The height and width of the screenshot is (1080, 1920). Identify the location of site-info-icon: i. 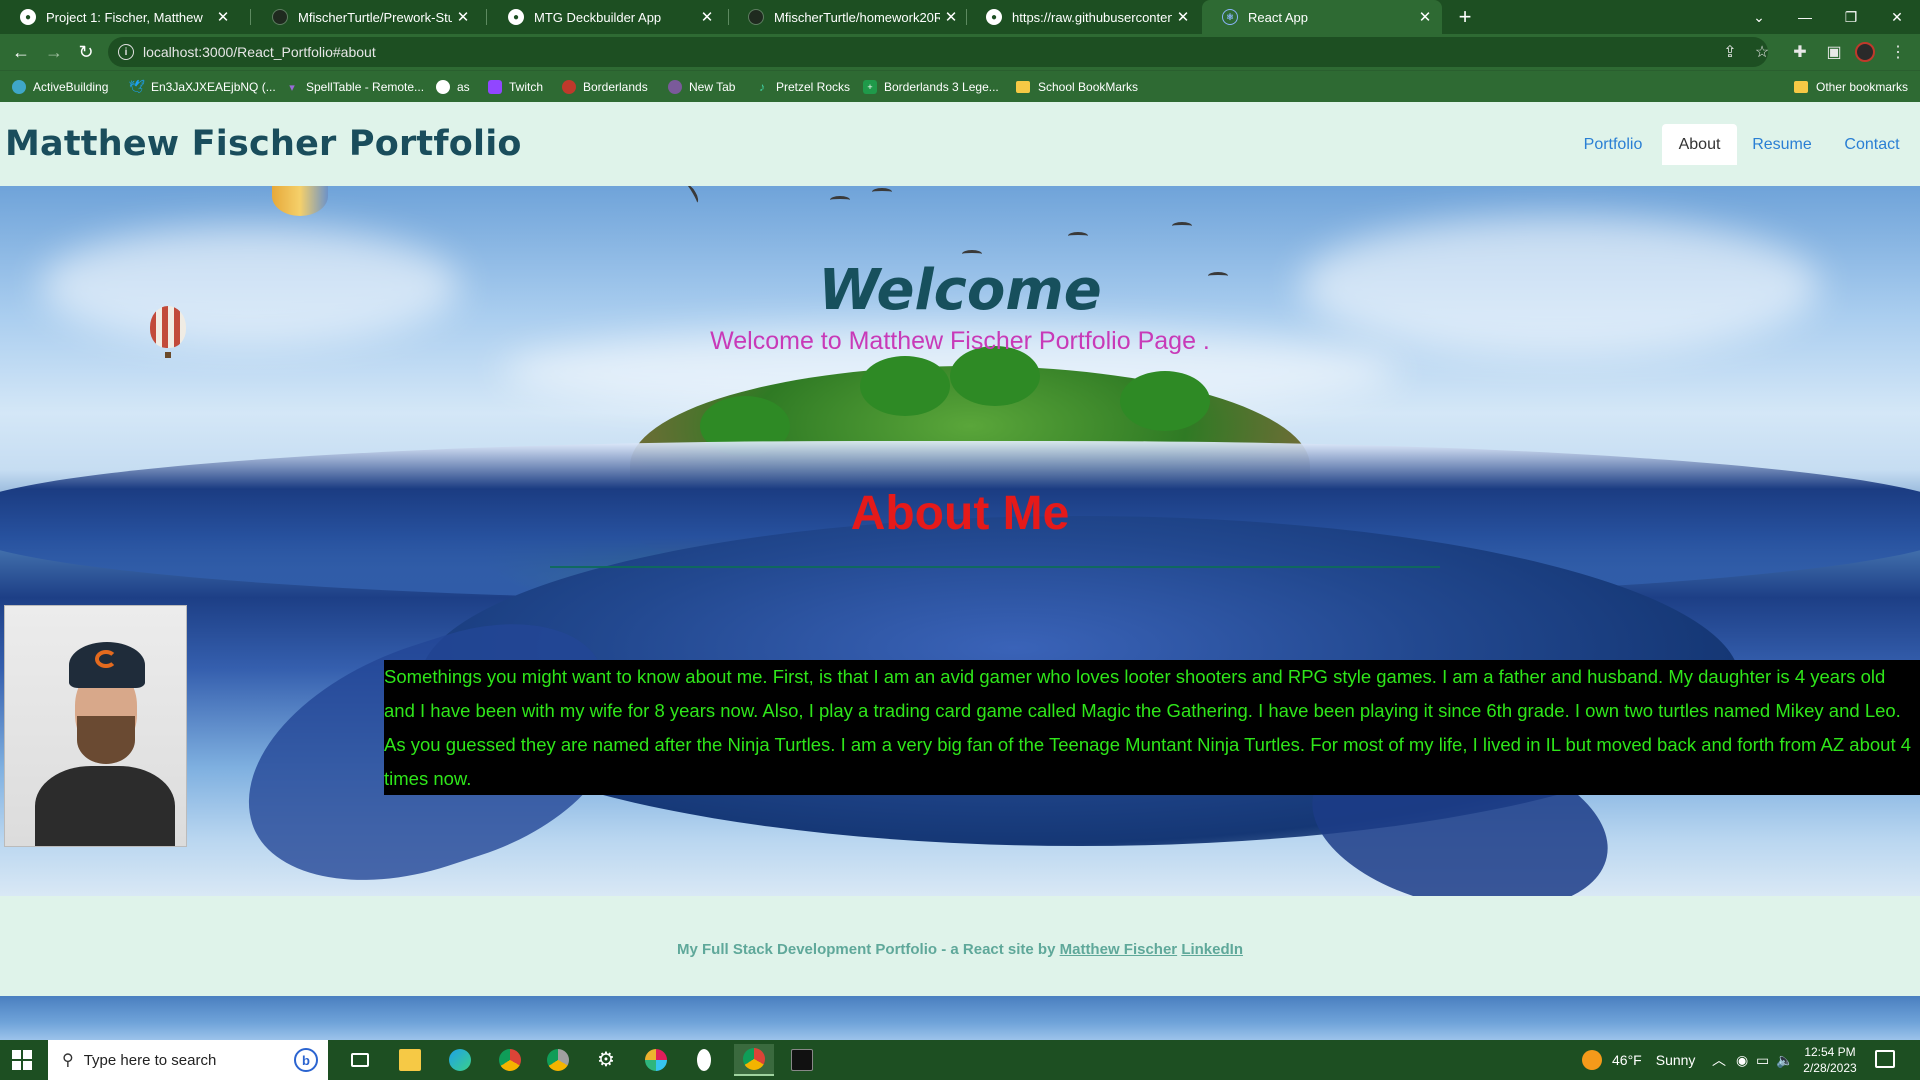
(126, 52).